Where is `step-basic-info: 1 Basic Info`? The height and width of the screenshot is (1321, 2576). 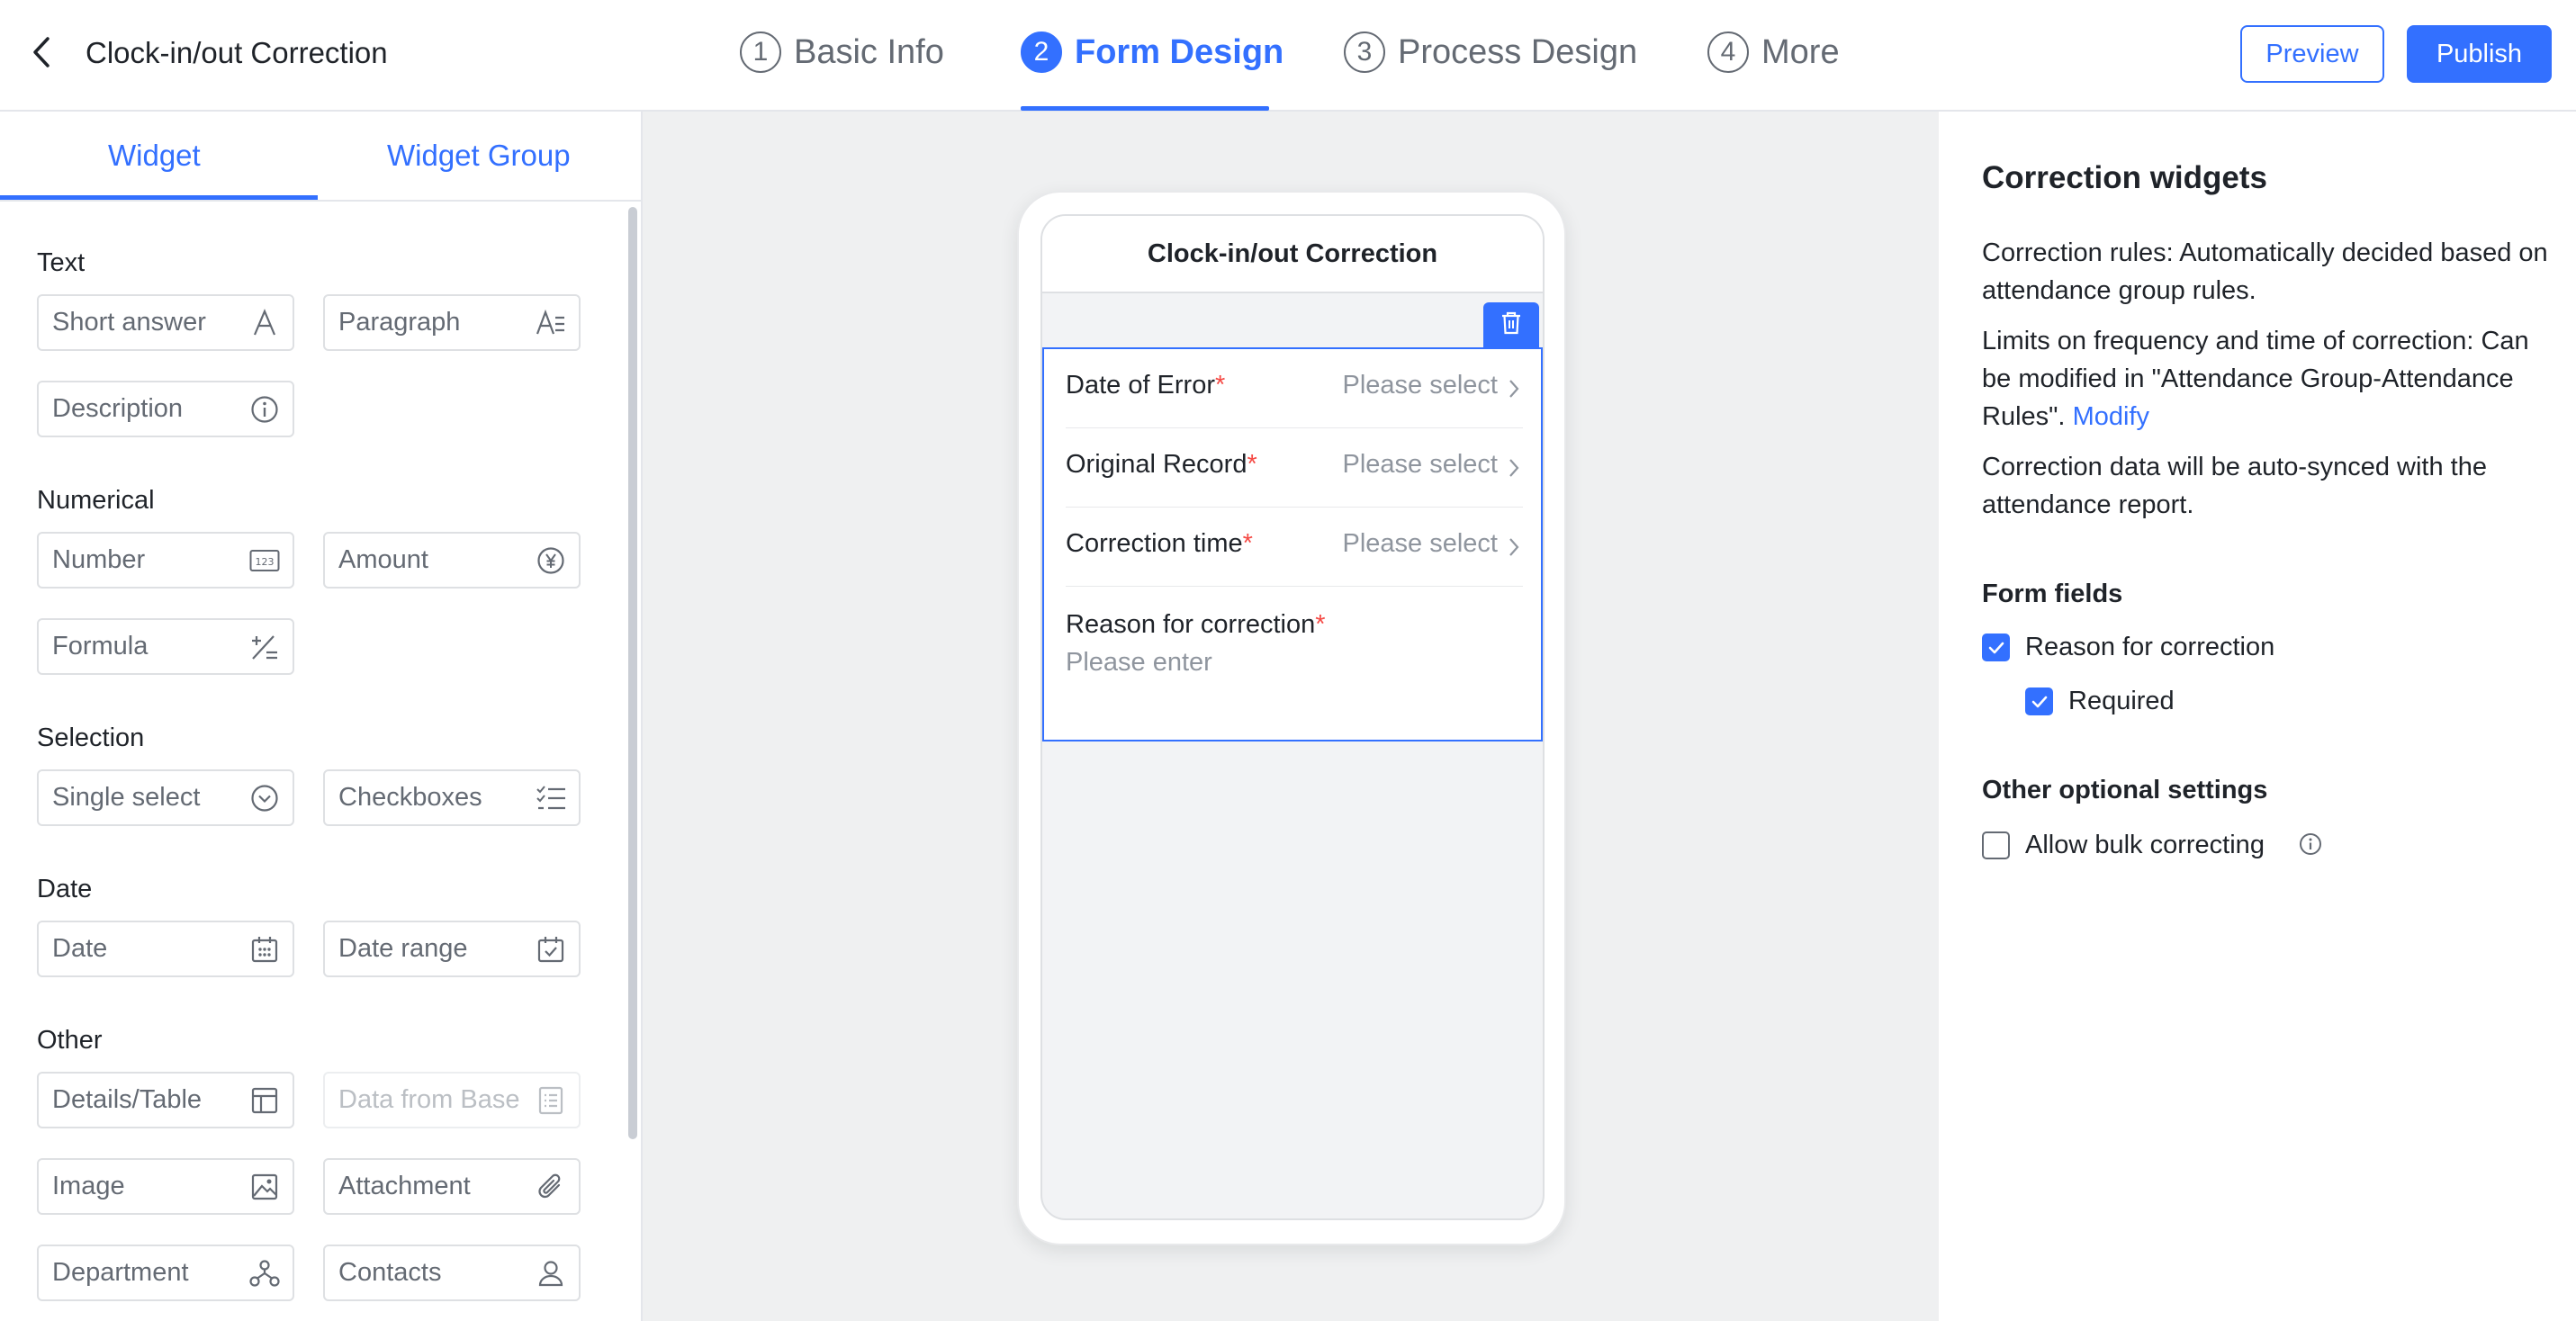 step-basic-info: 1 Basic Info is located at coordinates (842, 52).